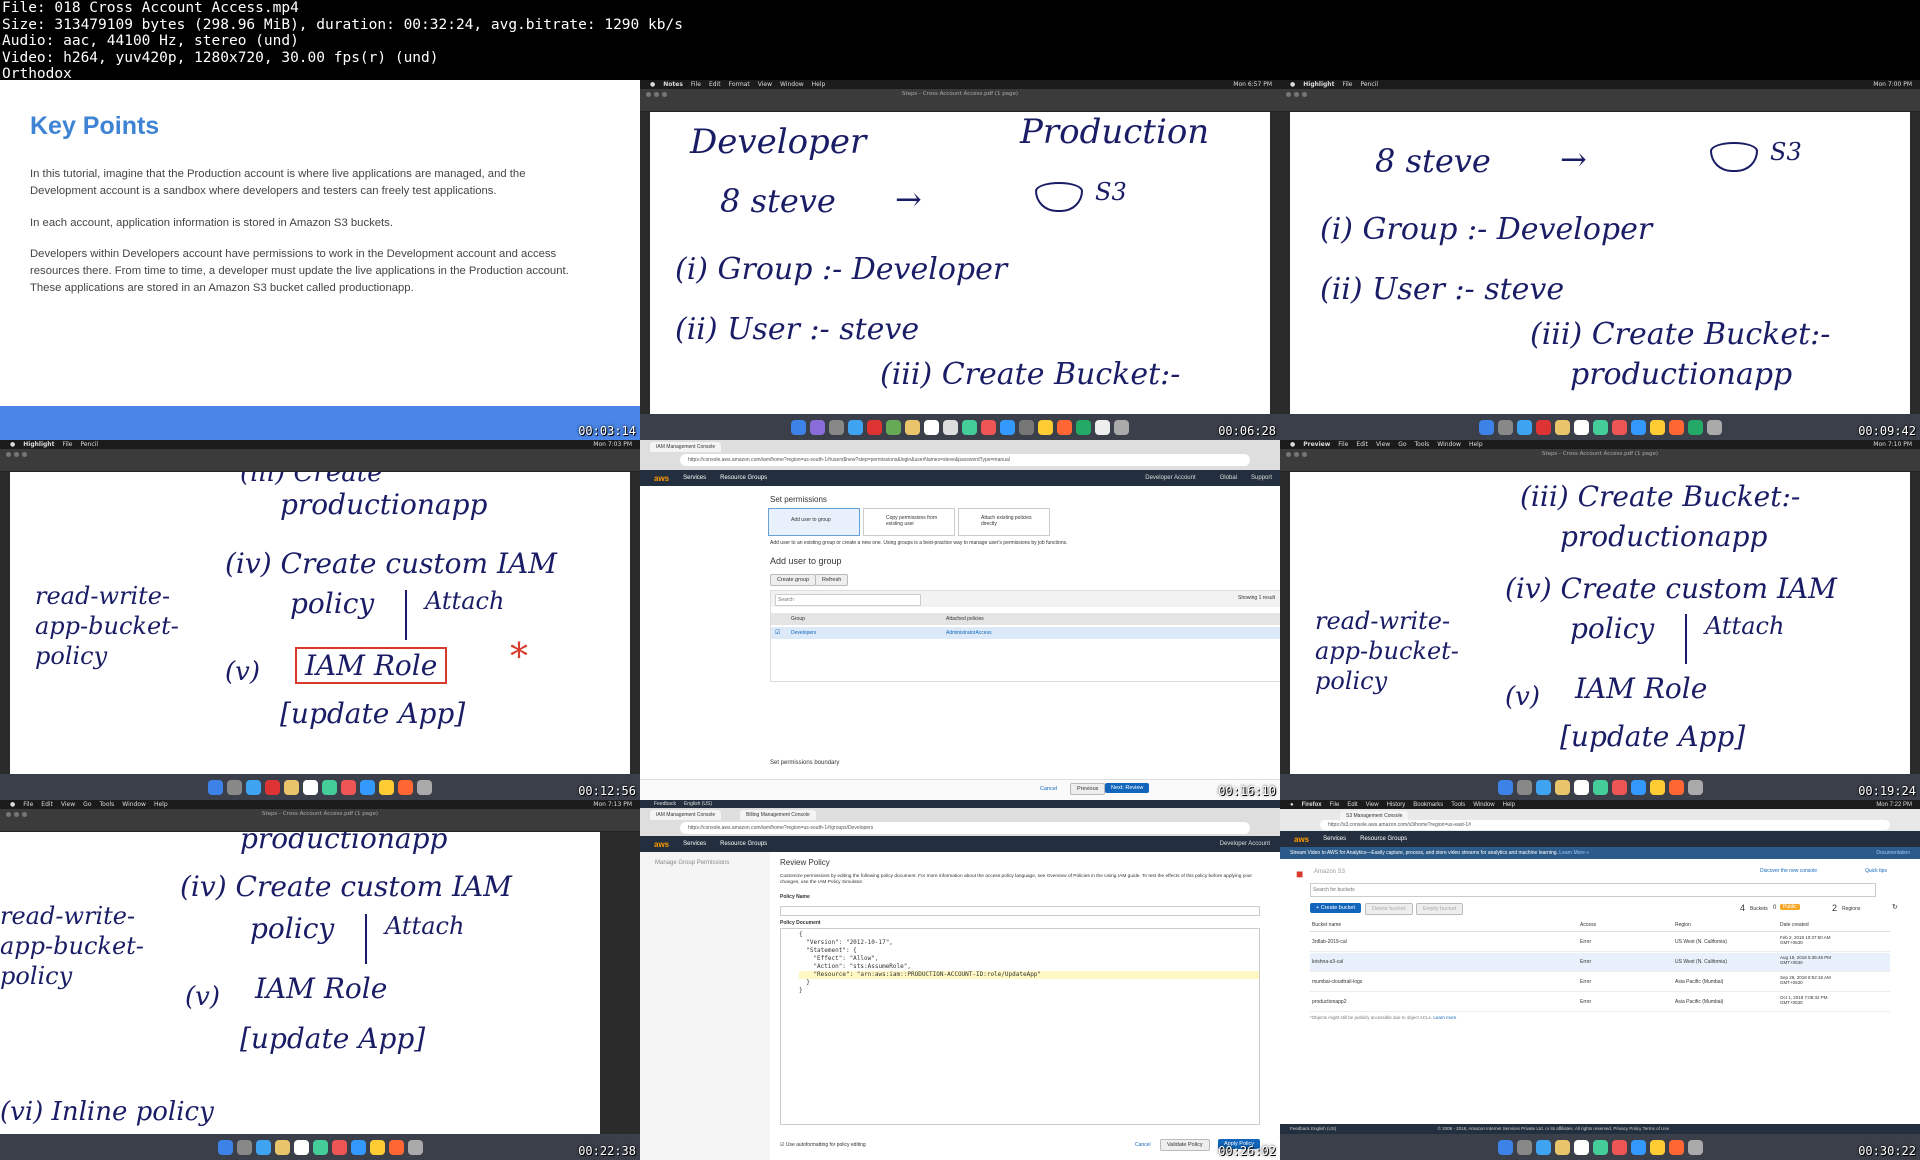  I want to click on browser-tab-billing: Billing Management Console, so click(778, 815).